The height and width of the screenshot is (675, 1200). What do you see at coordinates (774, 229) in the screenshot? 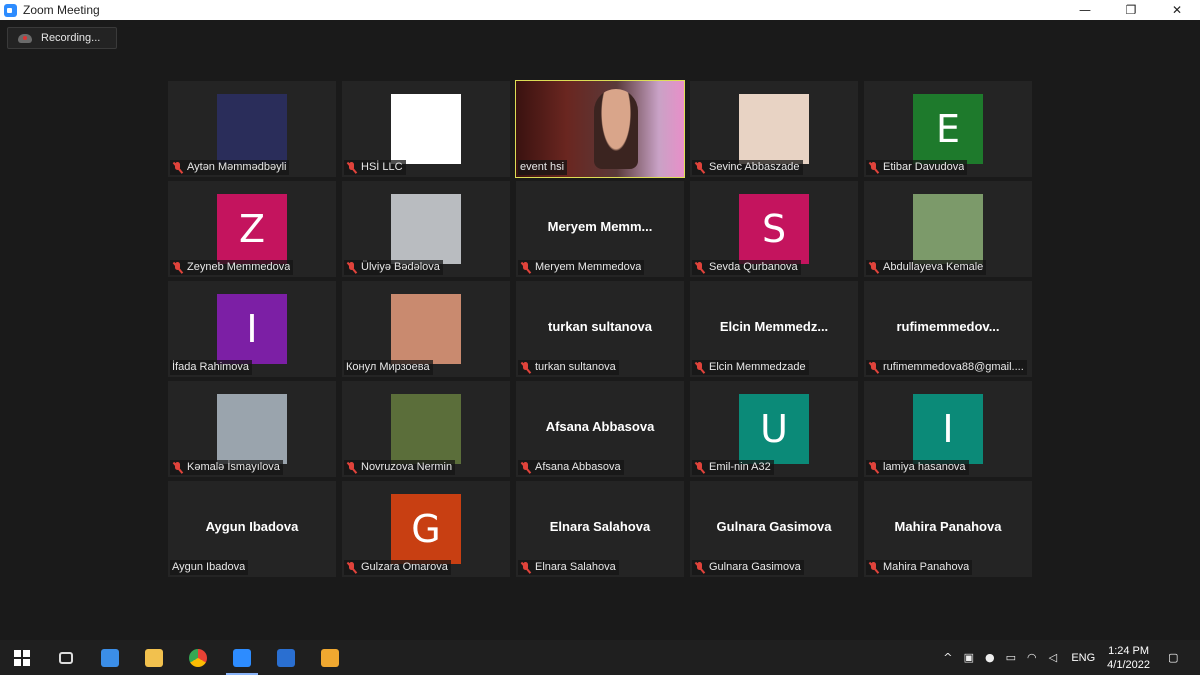
I see `participant-tile: S Sevda Qurbanova` at bounding box center [774, 229].